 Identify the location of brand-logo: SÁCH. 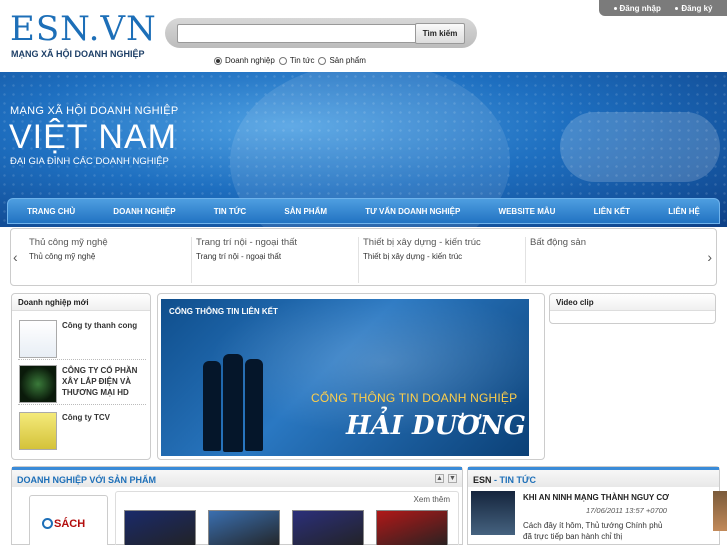
(63, 524).